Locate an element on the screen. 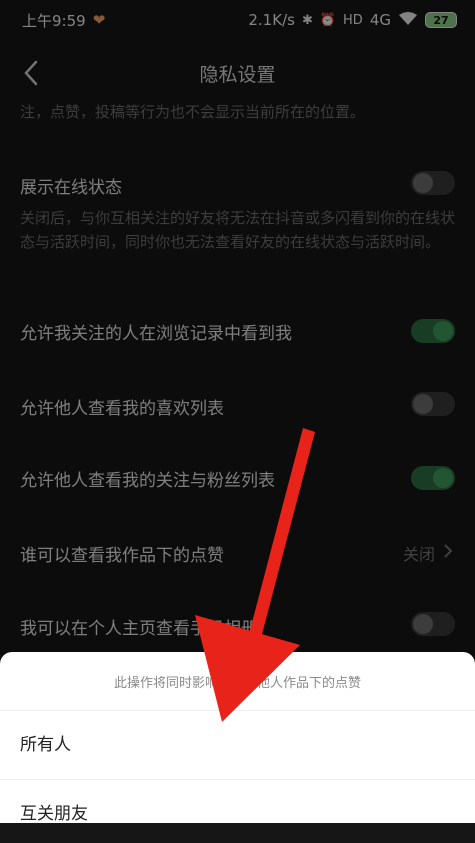 Image resolution: width=475 pixels, height=843 pixels. option-everyone: 所有人 is located at coordinates (237, 742).